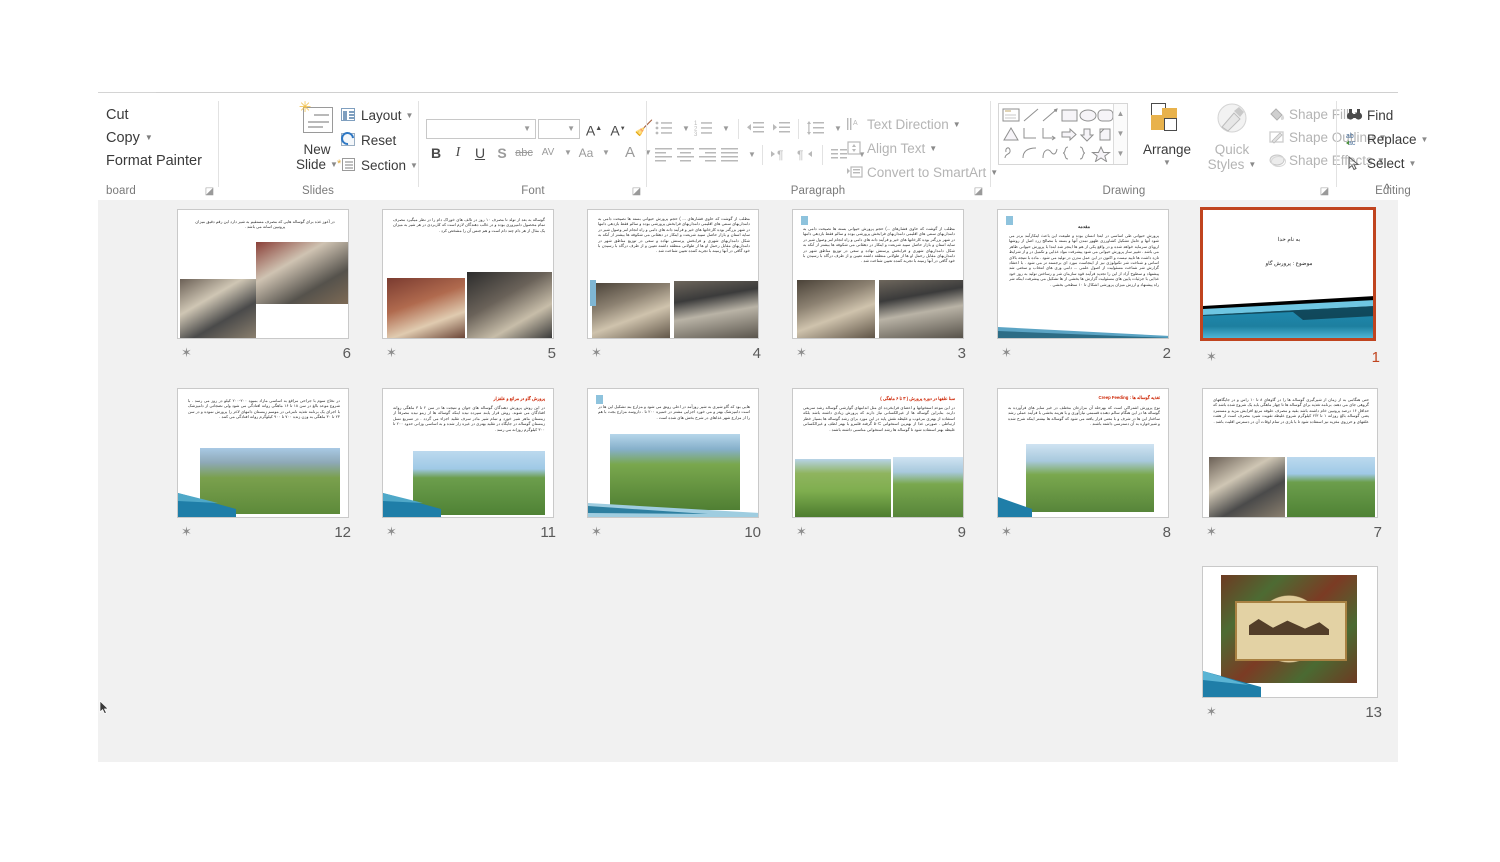 Image resolution: width=1500 pixels, height=862 pixels. Describe the element at coordinates (636, 191) in the screenshot. I see `font-dialog-launcher: ◪` at that location.